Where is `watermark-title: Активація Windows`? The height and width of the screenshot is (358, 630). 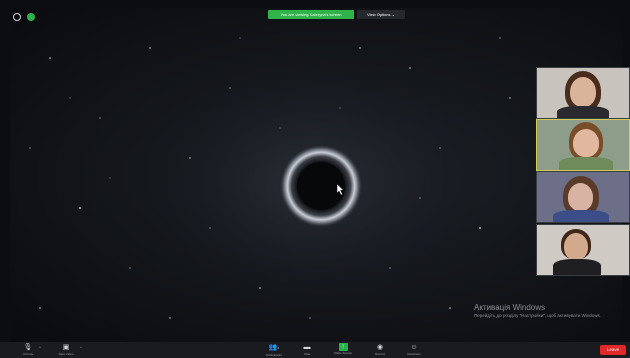 watermark-title: Активація Windows is located at coordinates (510, 307).